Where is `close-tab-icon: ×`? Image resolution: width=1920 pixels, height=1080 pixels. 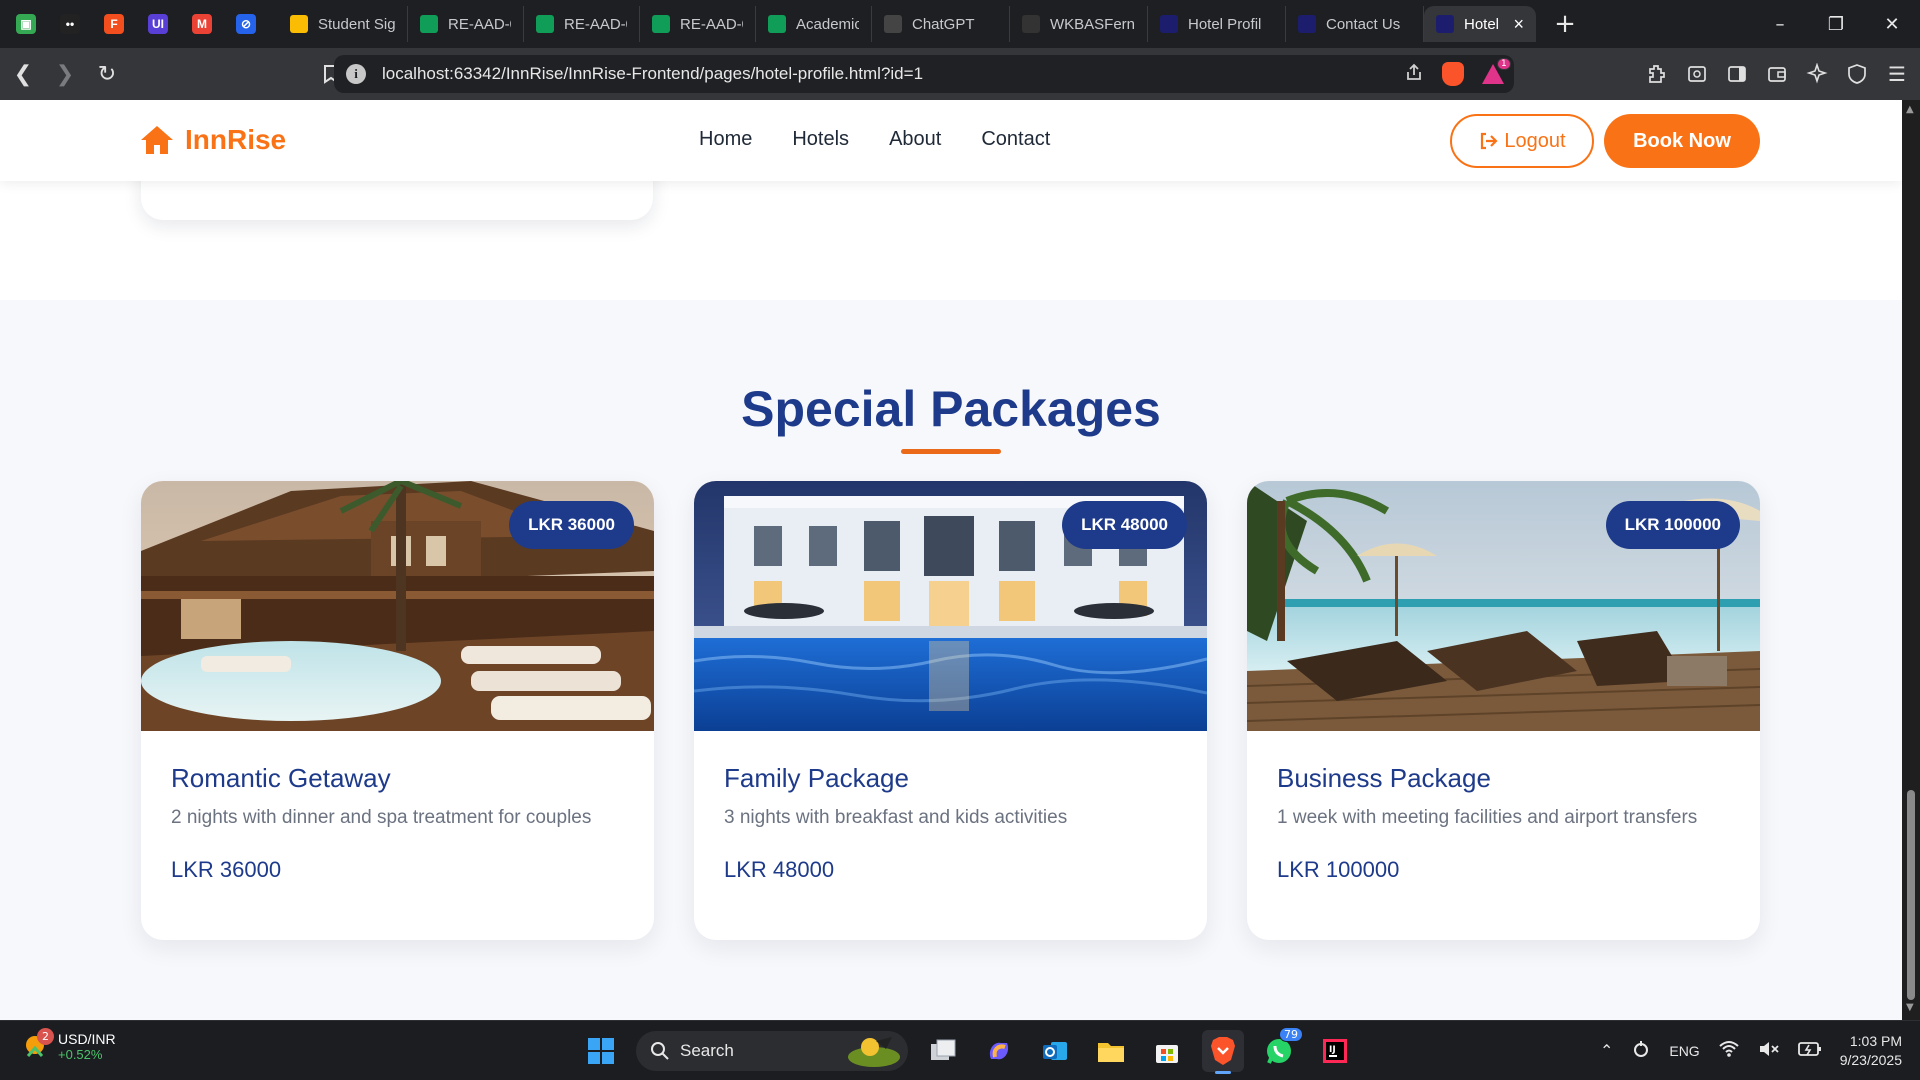 close-tab-icon: × is located at coordinates (1518, 24).